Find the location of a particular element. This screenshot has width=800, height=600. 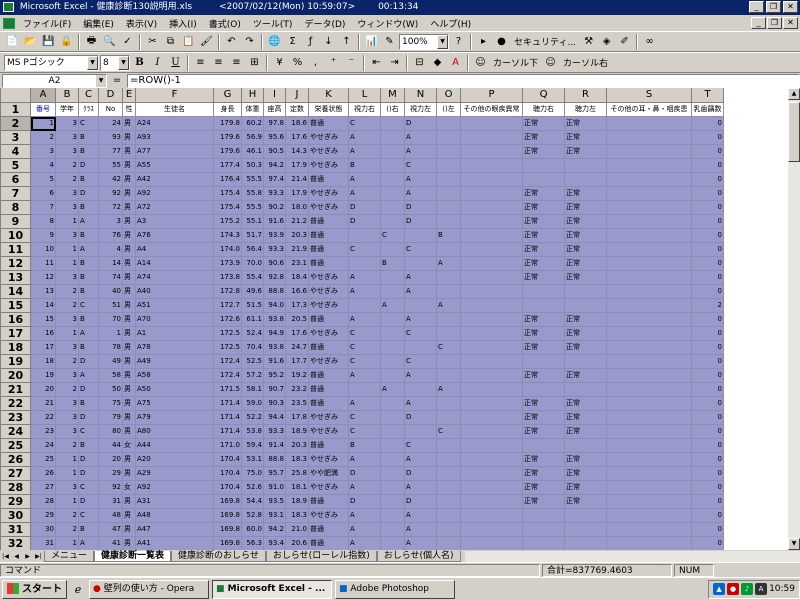

scroll-up-icon: ▲ is located at coordinates (794, 94).